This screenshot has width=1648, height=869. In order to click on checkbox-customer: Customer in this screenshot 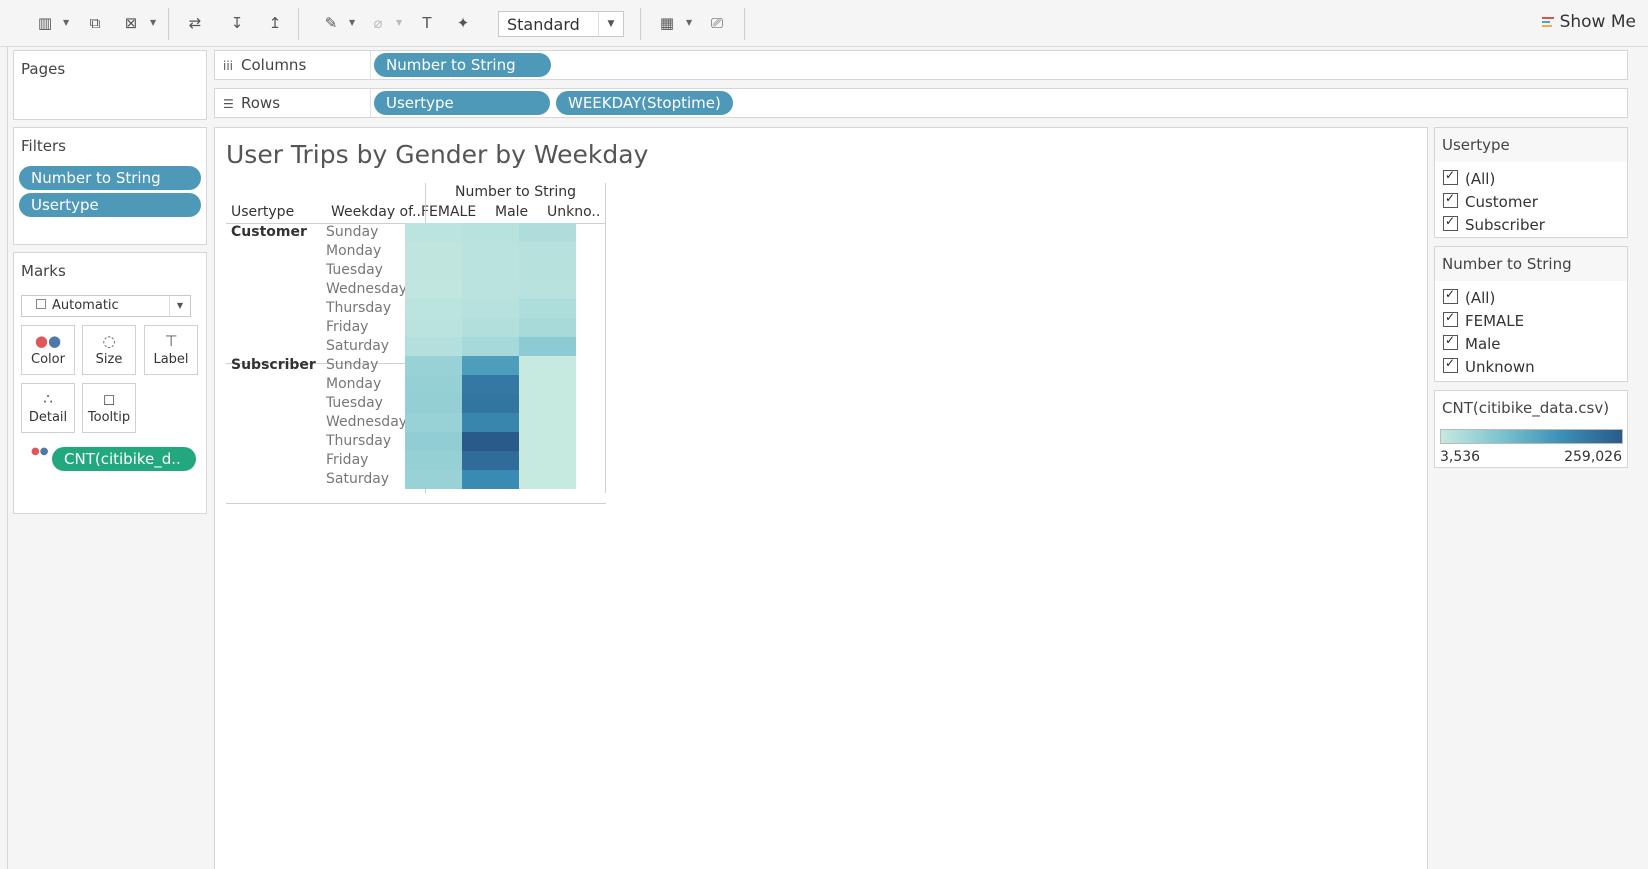, I will do `click(1490, 201)`.